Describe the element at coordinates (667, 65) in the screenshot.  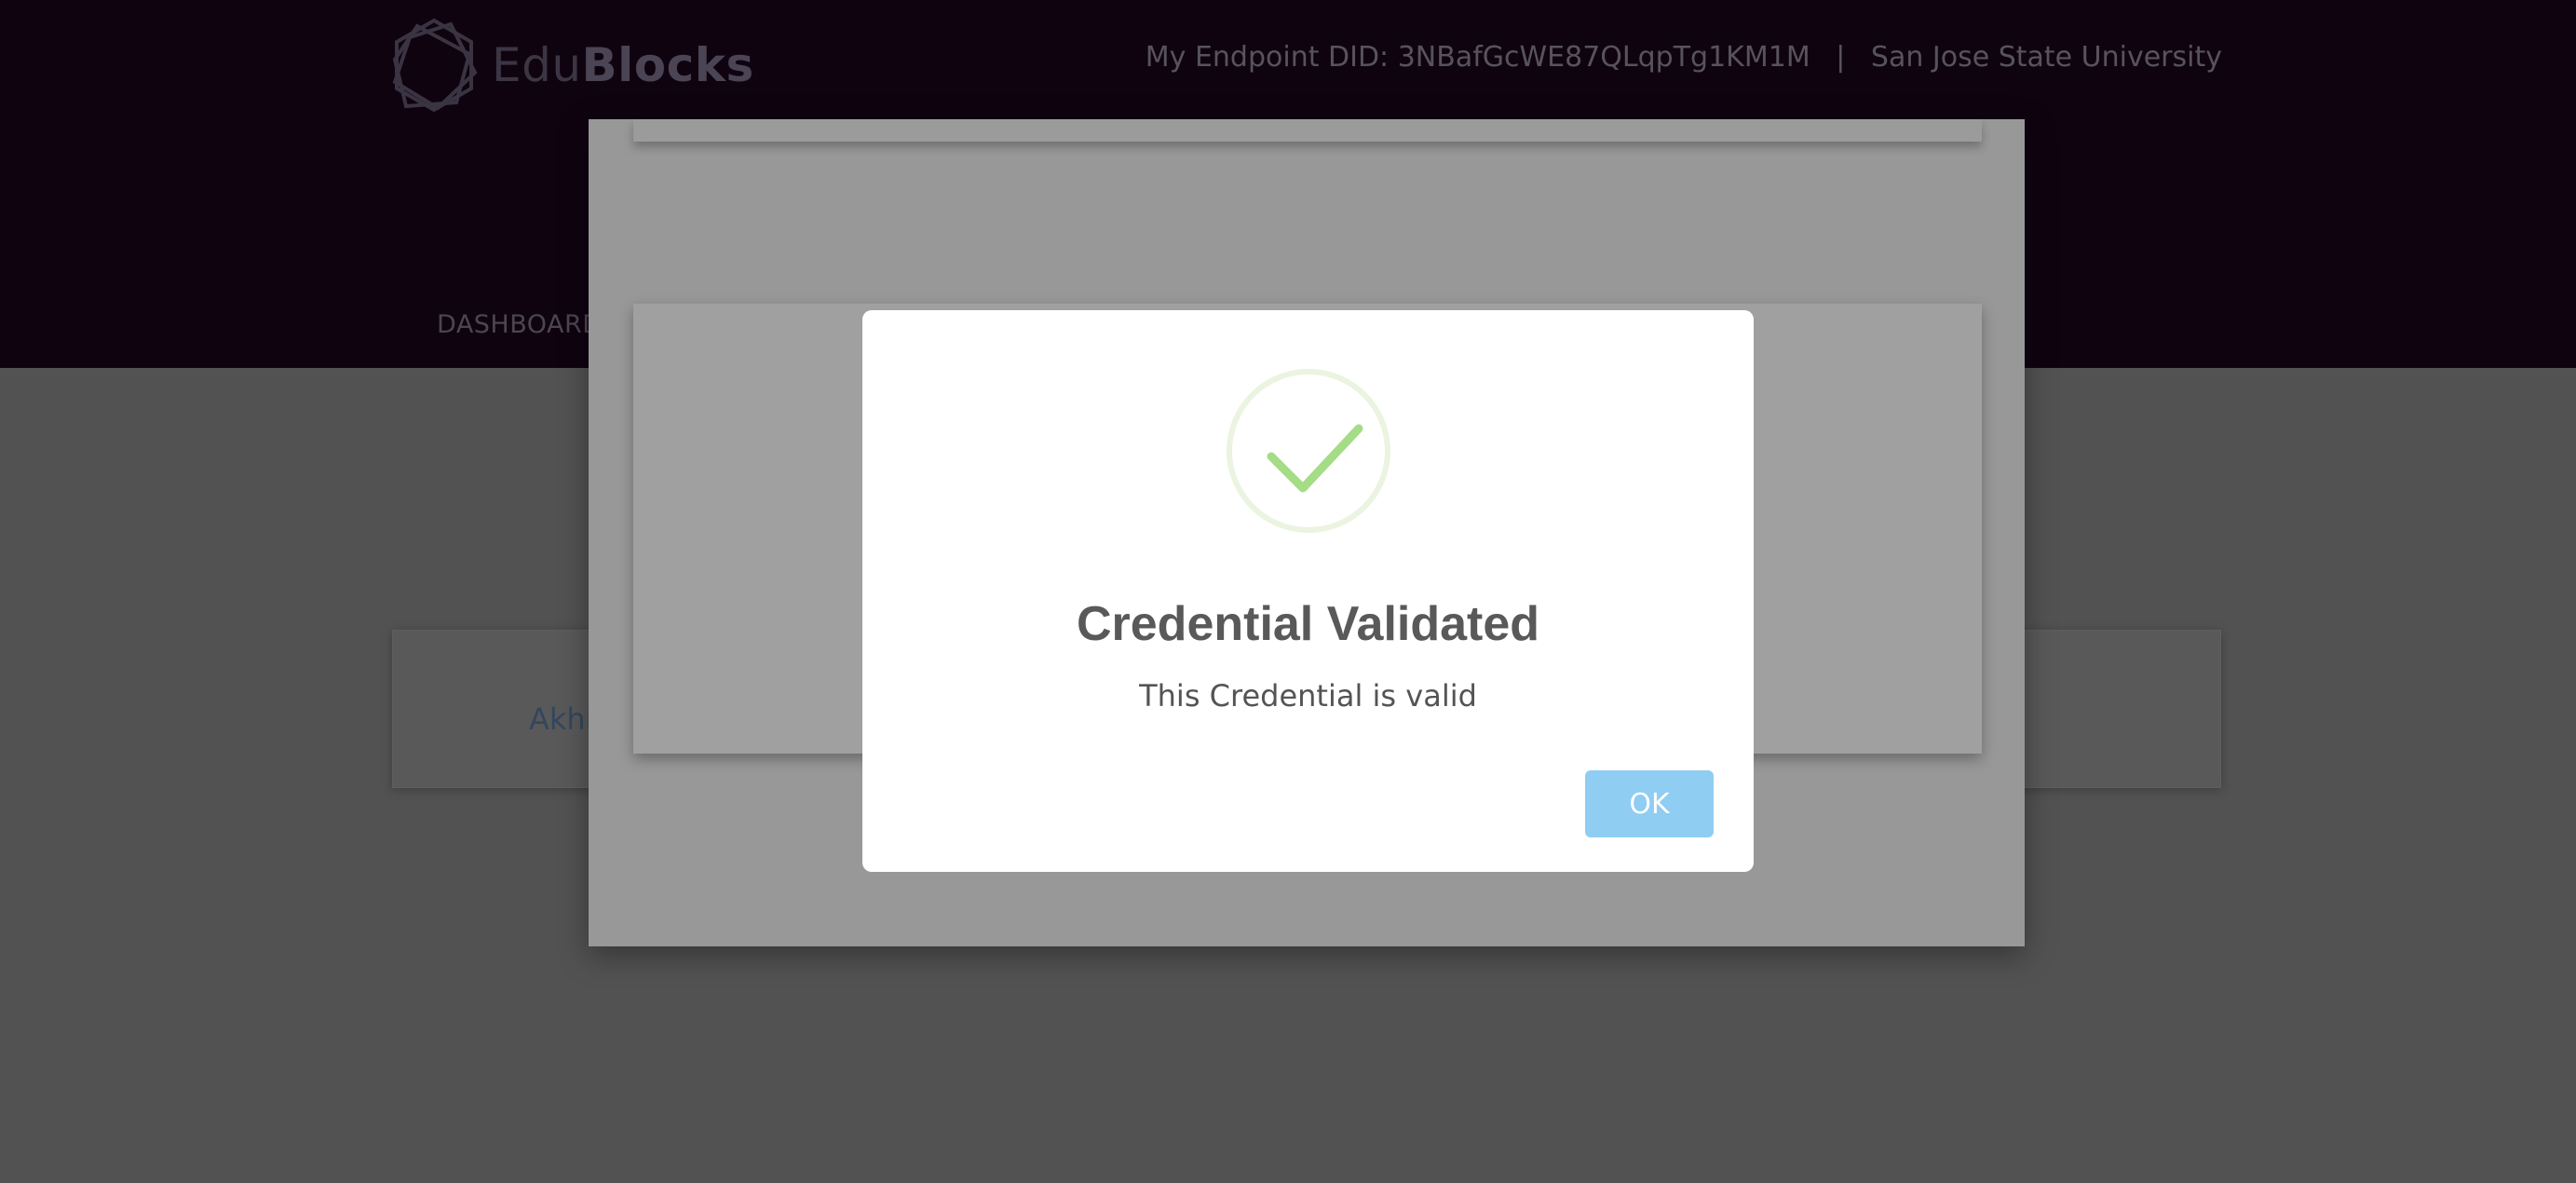
I see `brand-name-bold: Blocks` at that location.